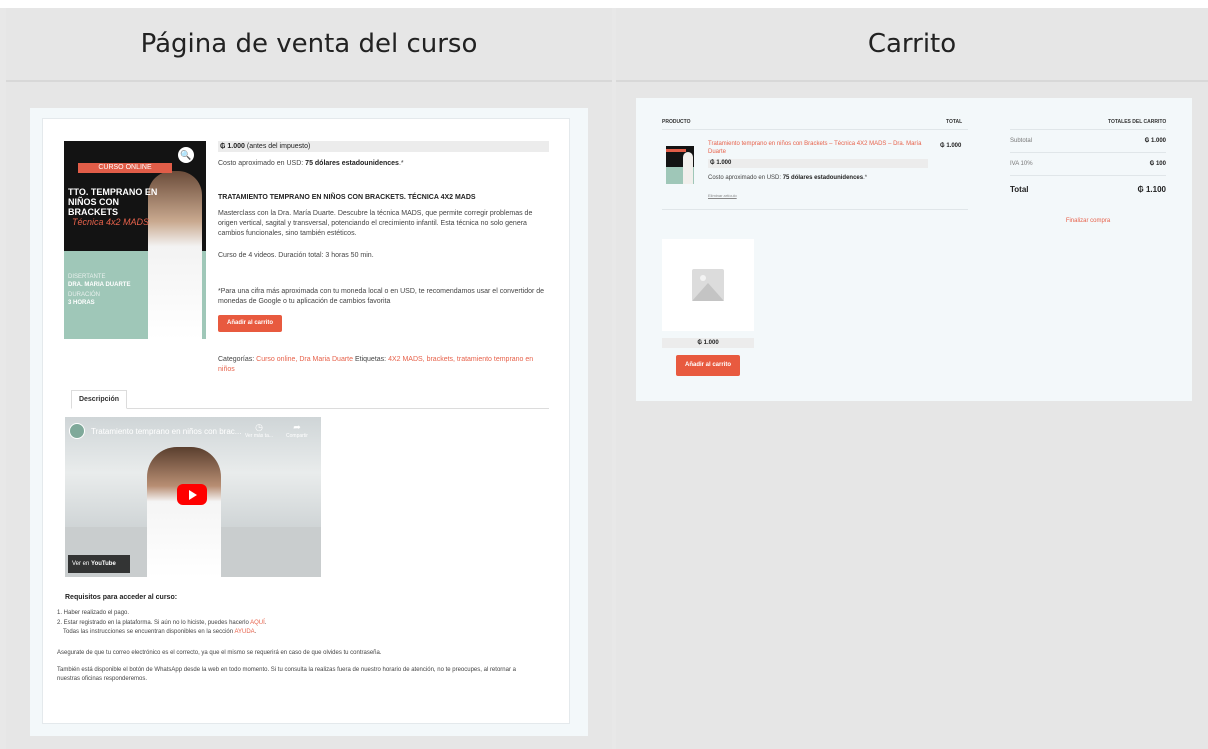 Image resolution: width=1208 pixels, height=749 pixels. Describe the element at coordinates (125, 168) in the screenshot. I see `course-badge: CURSO ONLINE` at that location.